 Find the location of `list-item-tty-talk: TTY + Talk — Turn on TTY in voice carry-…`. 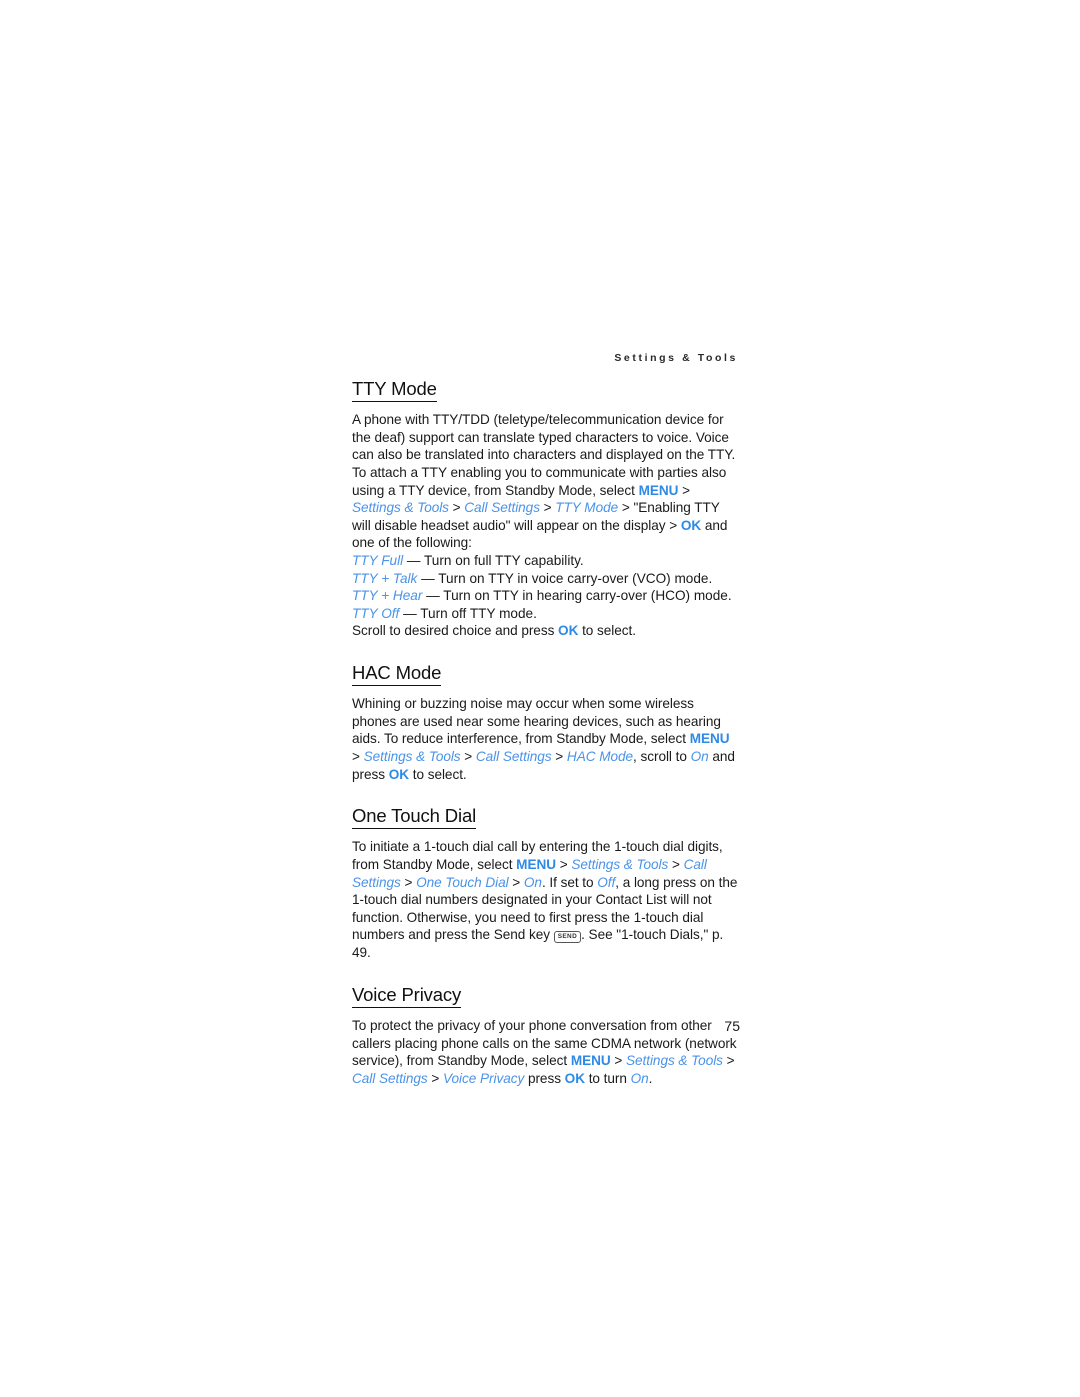

list-item-tty-talk: TTY + Talk — Turn on TTY in voice carry-… is located at coordinates (546, 579).